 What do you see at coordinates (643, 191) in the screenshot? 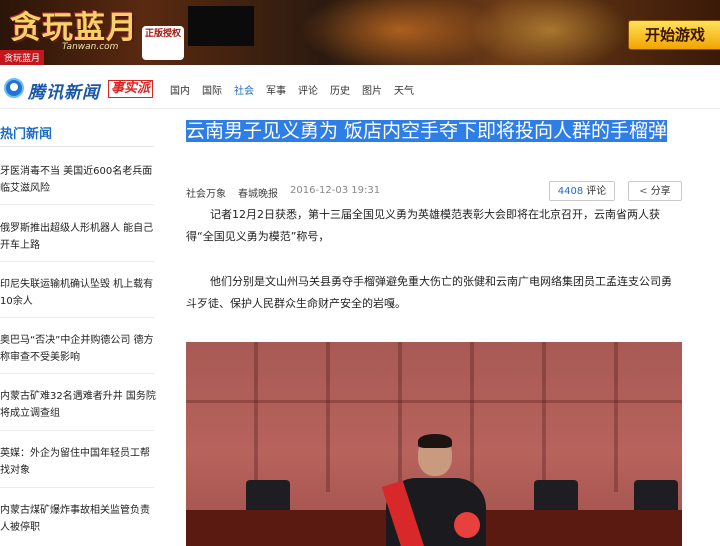
I see `share-icon: <` at bounding box center [643, 191].